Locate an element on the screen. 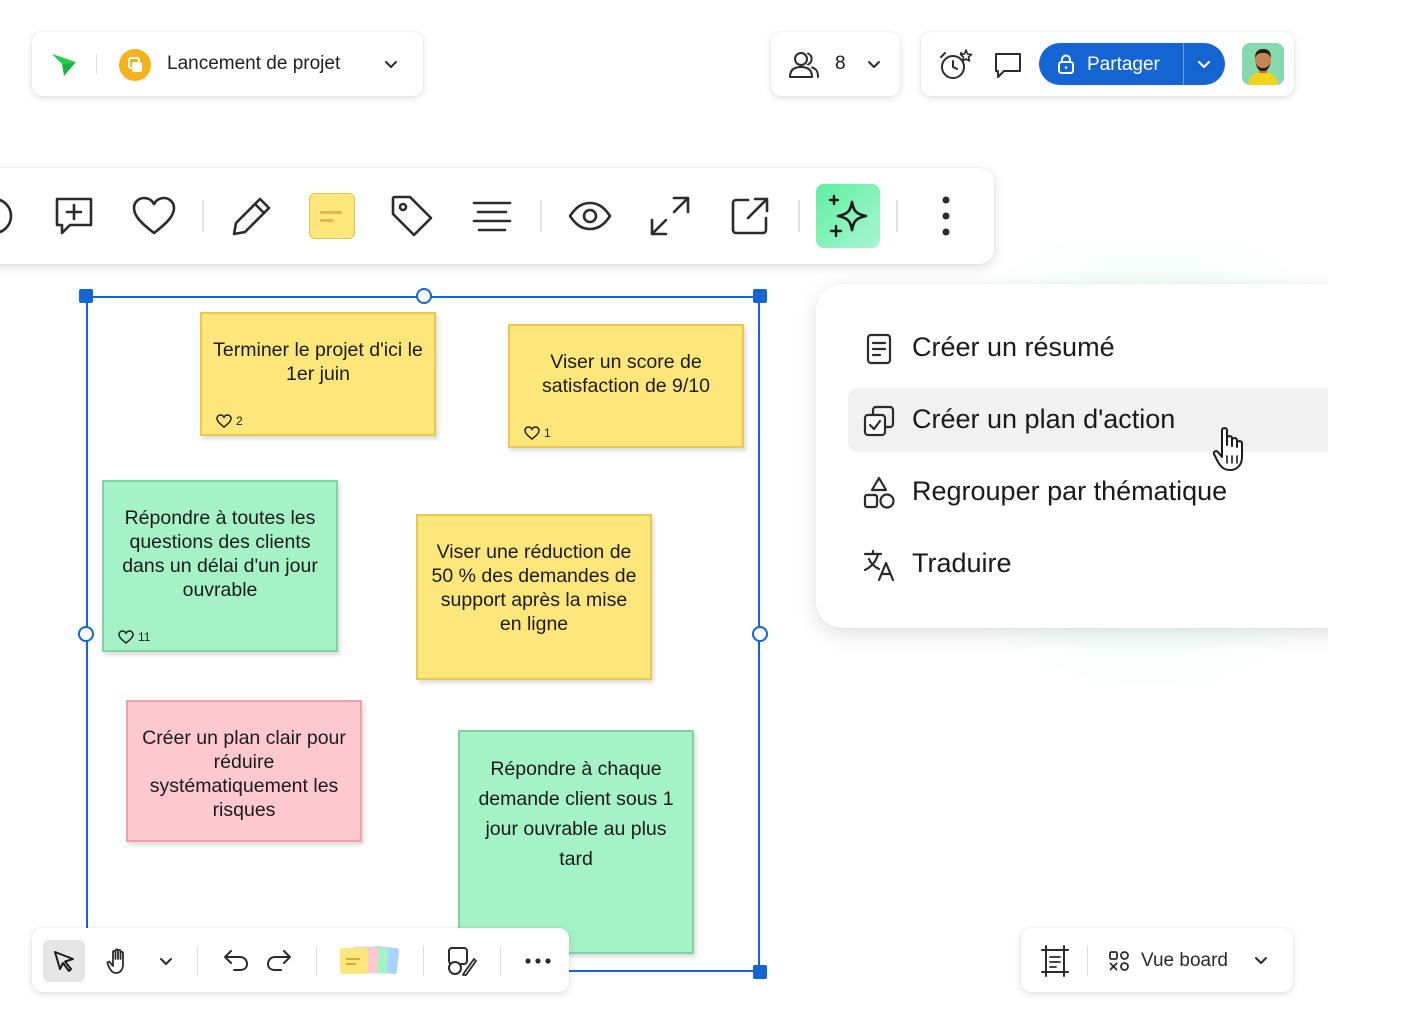  users-icon is located at coordinates (804, 65).